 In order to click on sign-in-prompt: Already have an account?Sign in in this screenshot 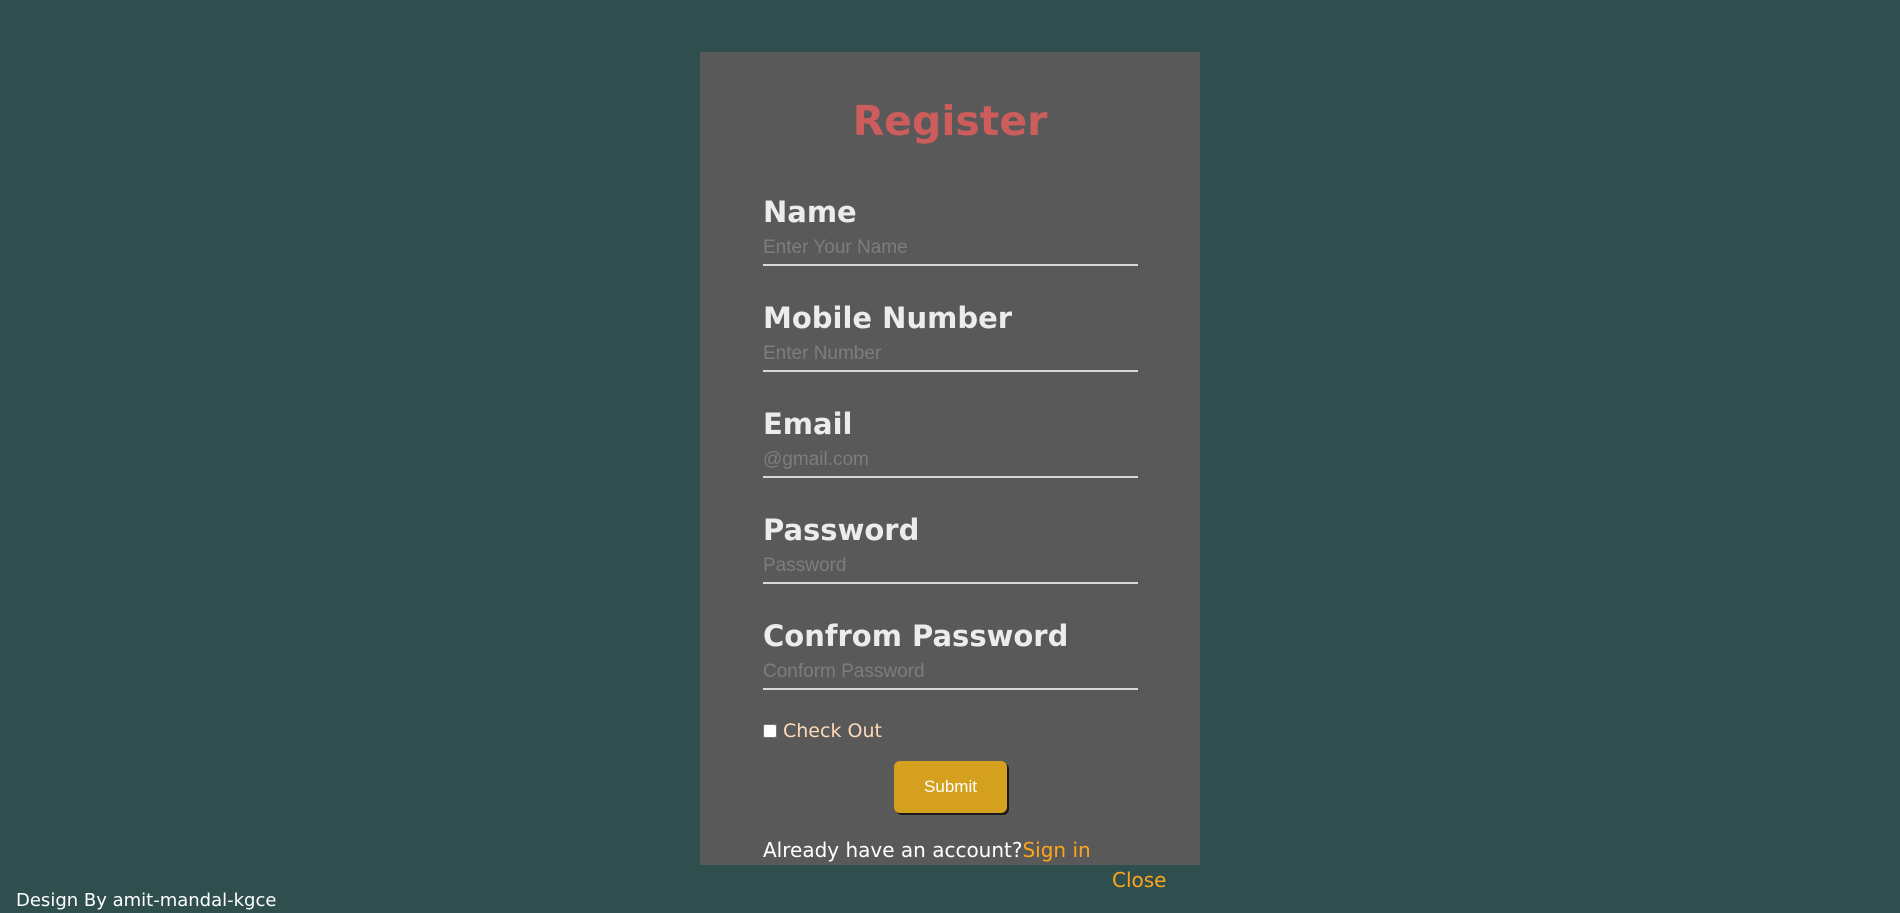, I will do `click(927, 850)`.